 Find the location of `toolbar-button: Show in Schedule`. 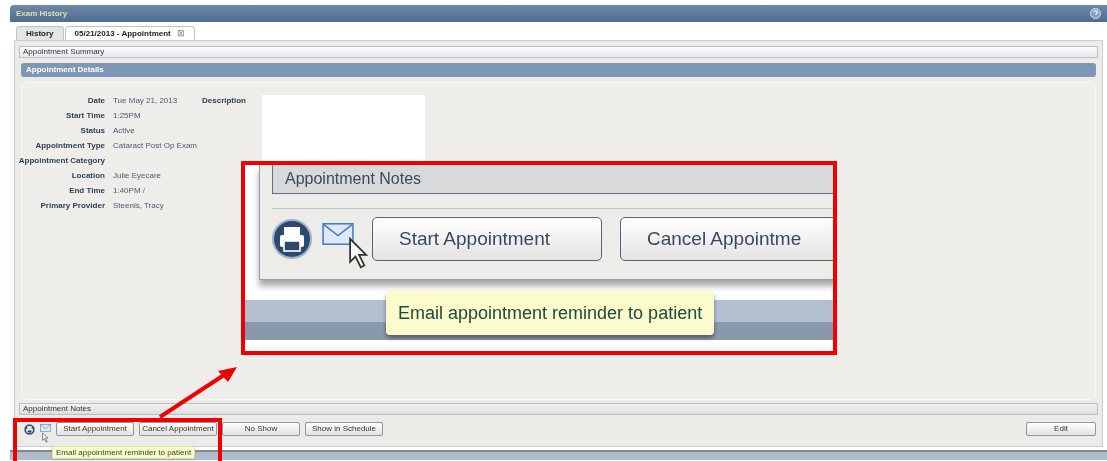

toolbar-button: Show in Schedule is located at coordinates (344, 429).